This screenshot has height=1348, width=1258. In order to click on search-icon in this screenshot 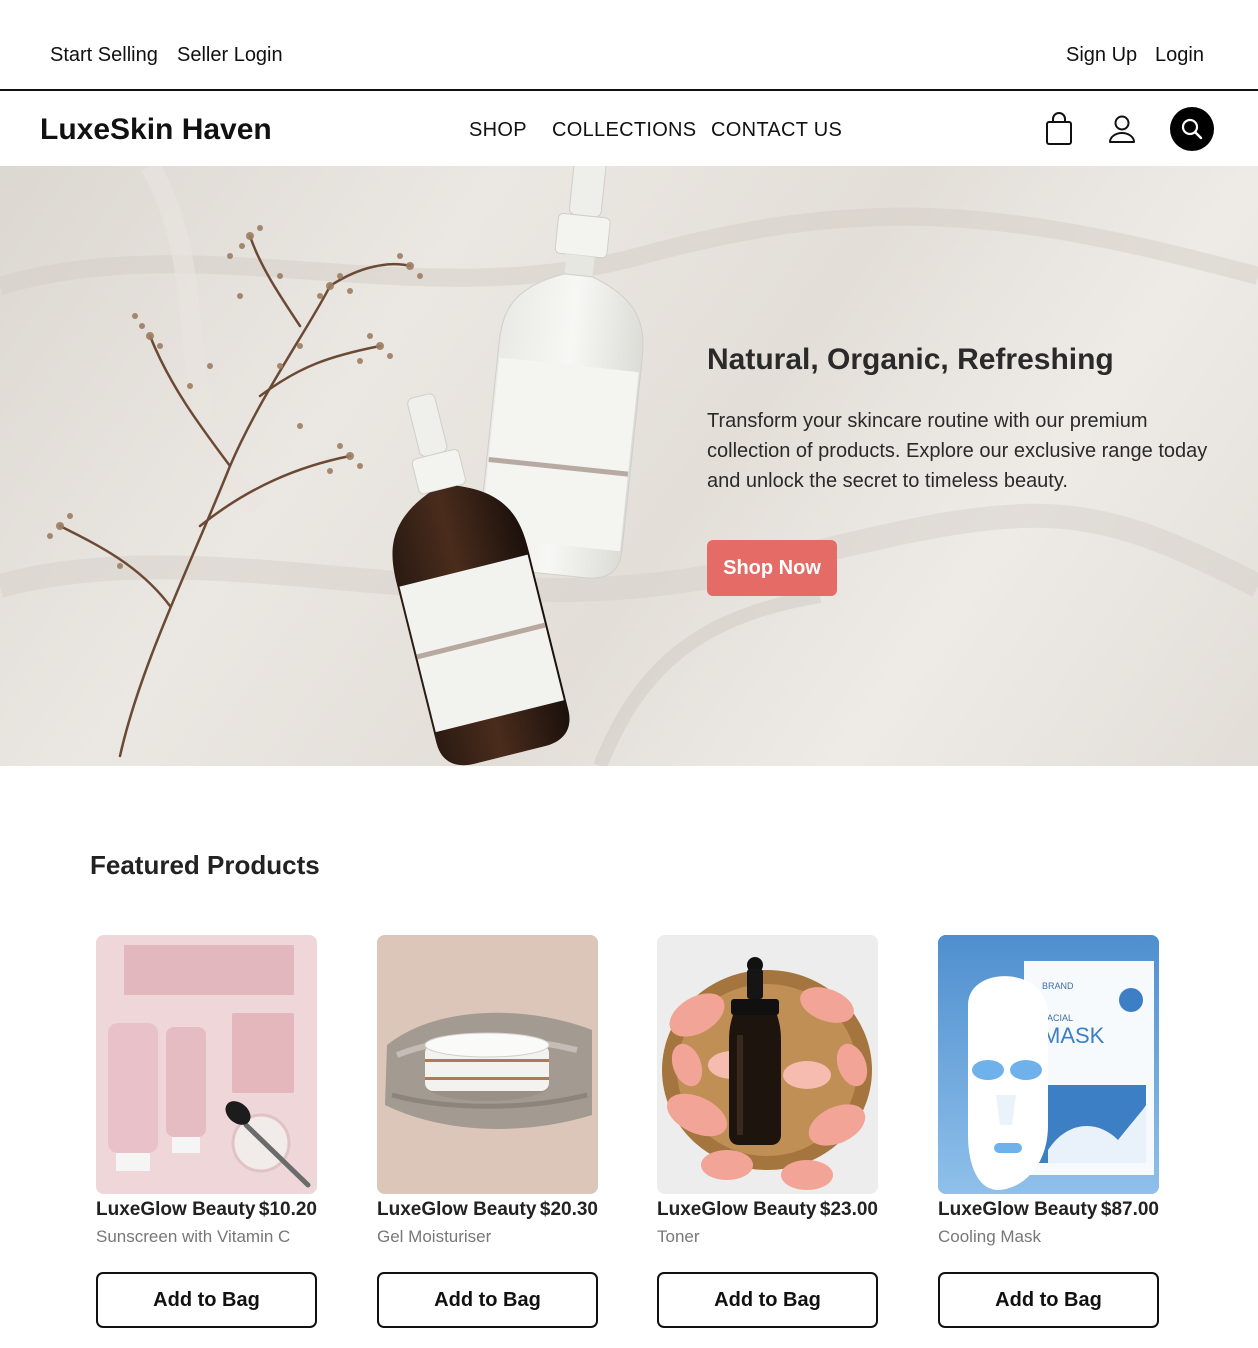, I will do `click(1192, 129)`.